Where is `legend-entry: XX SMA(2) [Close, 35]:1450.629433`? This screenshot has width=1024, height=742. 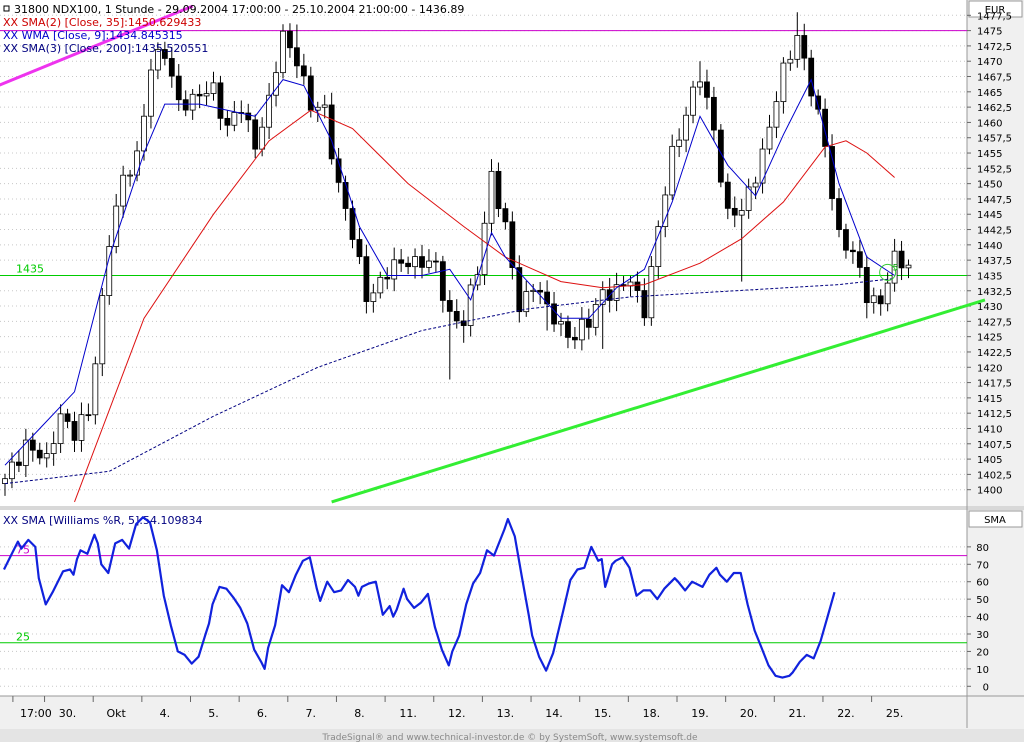
legend-entry: XX SMA(2) [Close, 35]:1450.629433 is located at coordinates (102, 22).